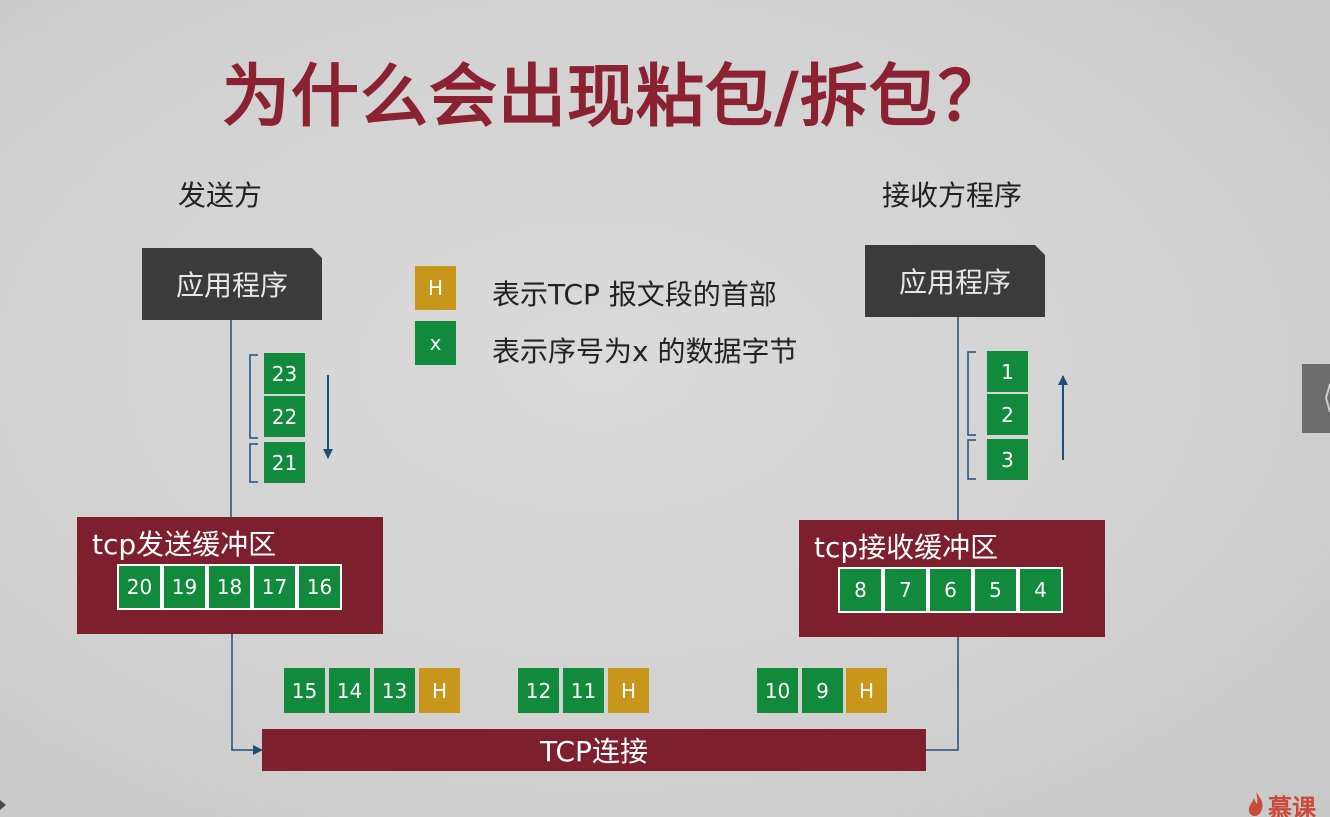  I want to click on receiver-bracket-bottom, so click(971, 459).